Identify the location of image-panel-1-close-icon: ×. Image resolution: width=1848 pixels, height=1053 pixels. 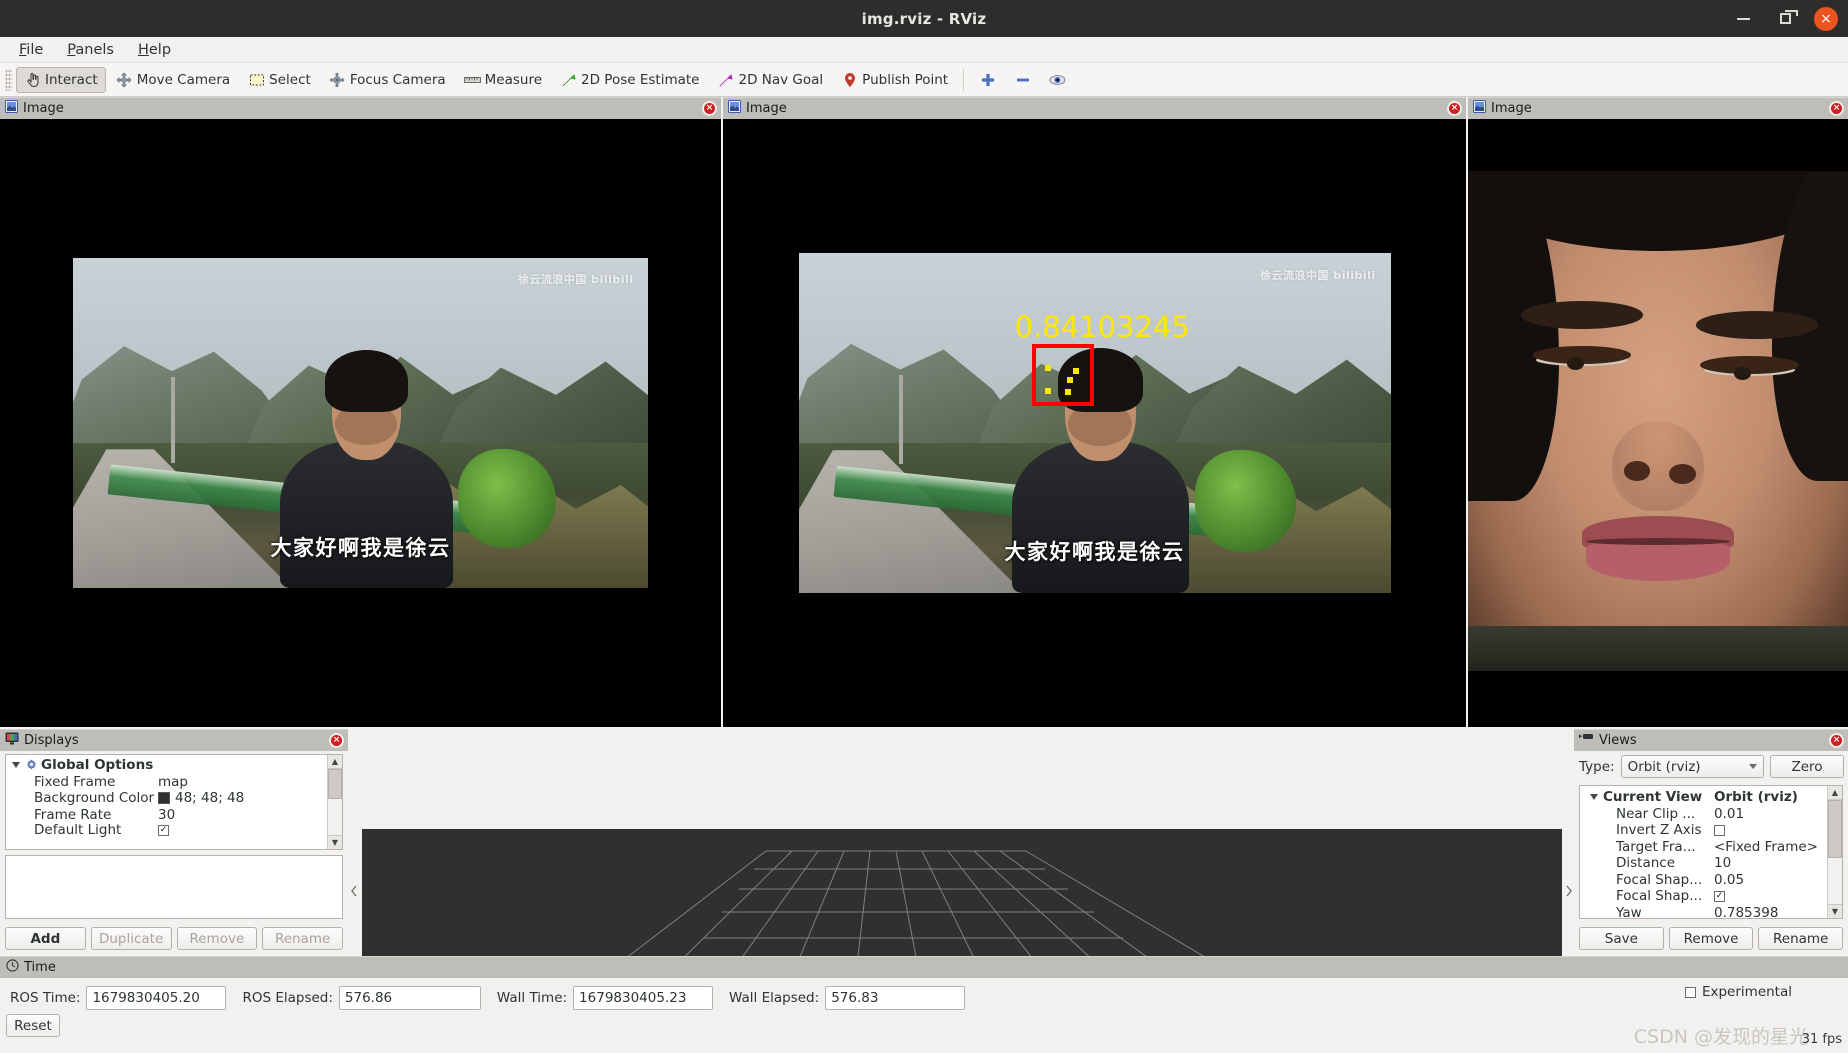
(709, 108).